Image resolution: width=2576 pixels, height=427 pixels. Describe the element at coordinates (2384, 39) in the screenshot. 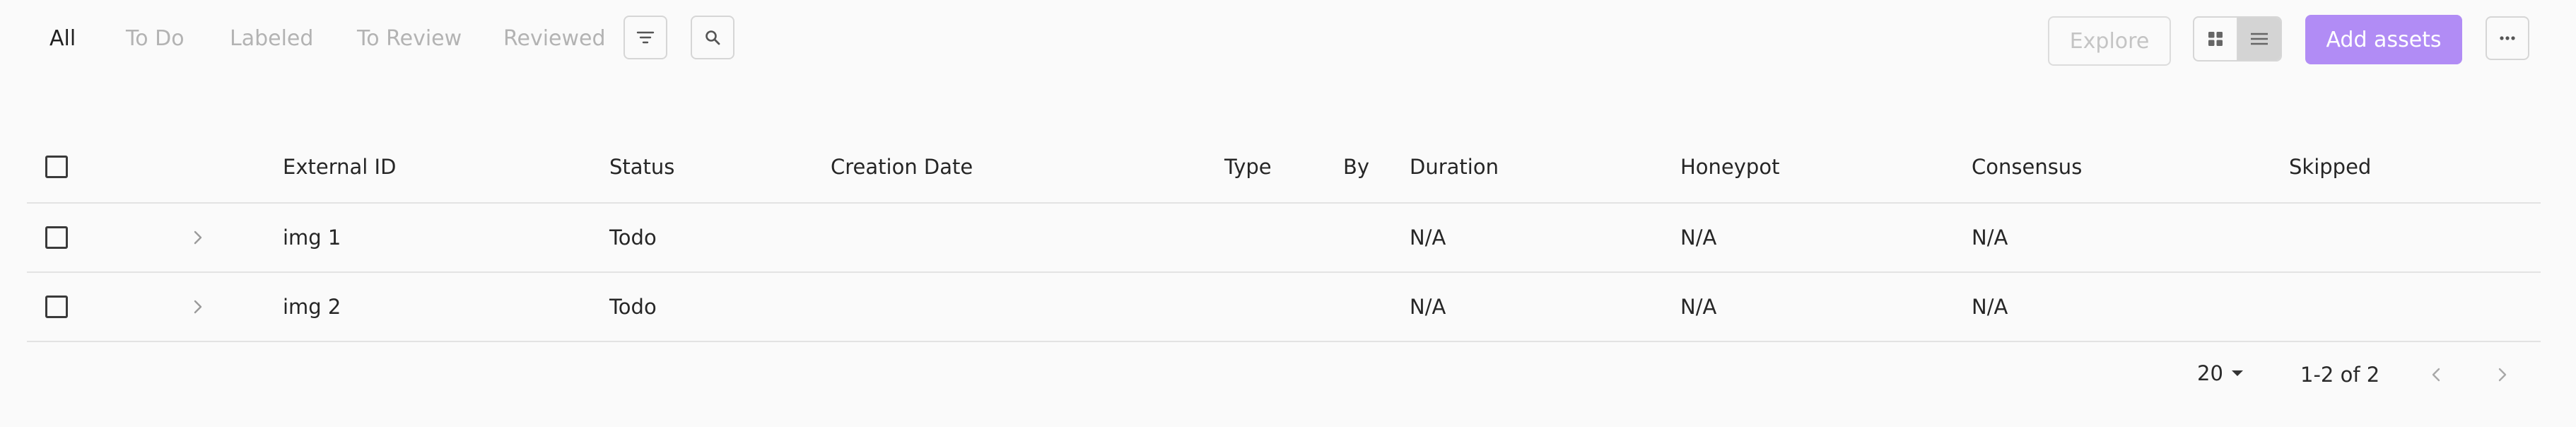

I see `add-assets-button: Add assets` at that location.